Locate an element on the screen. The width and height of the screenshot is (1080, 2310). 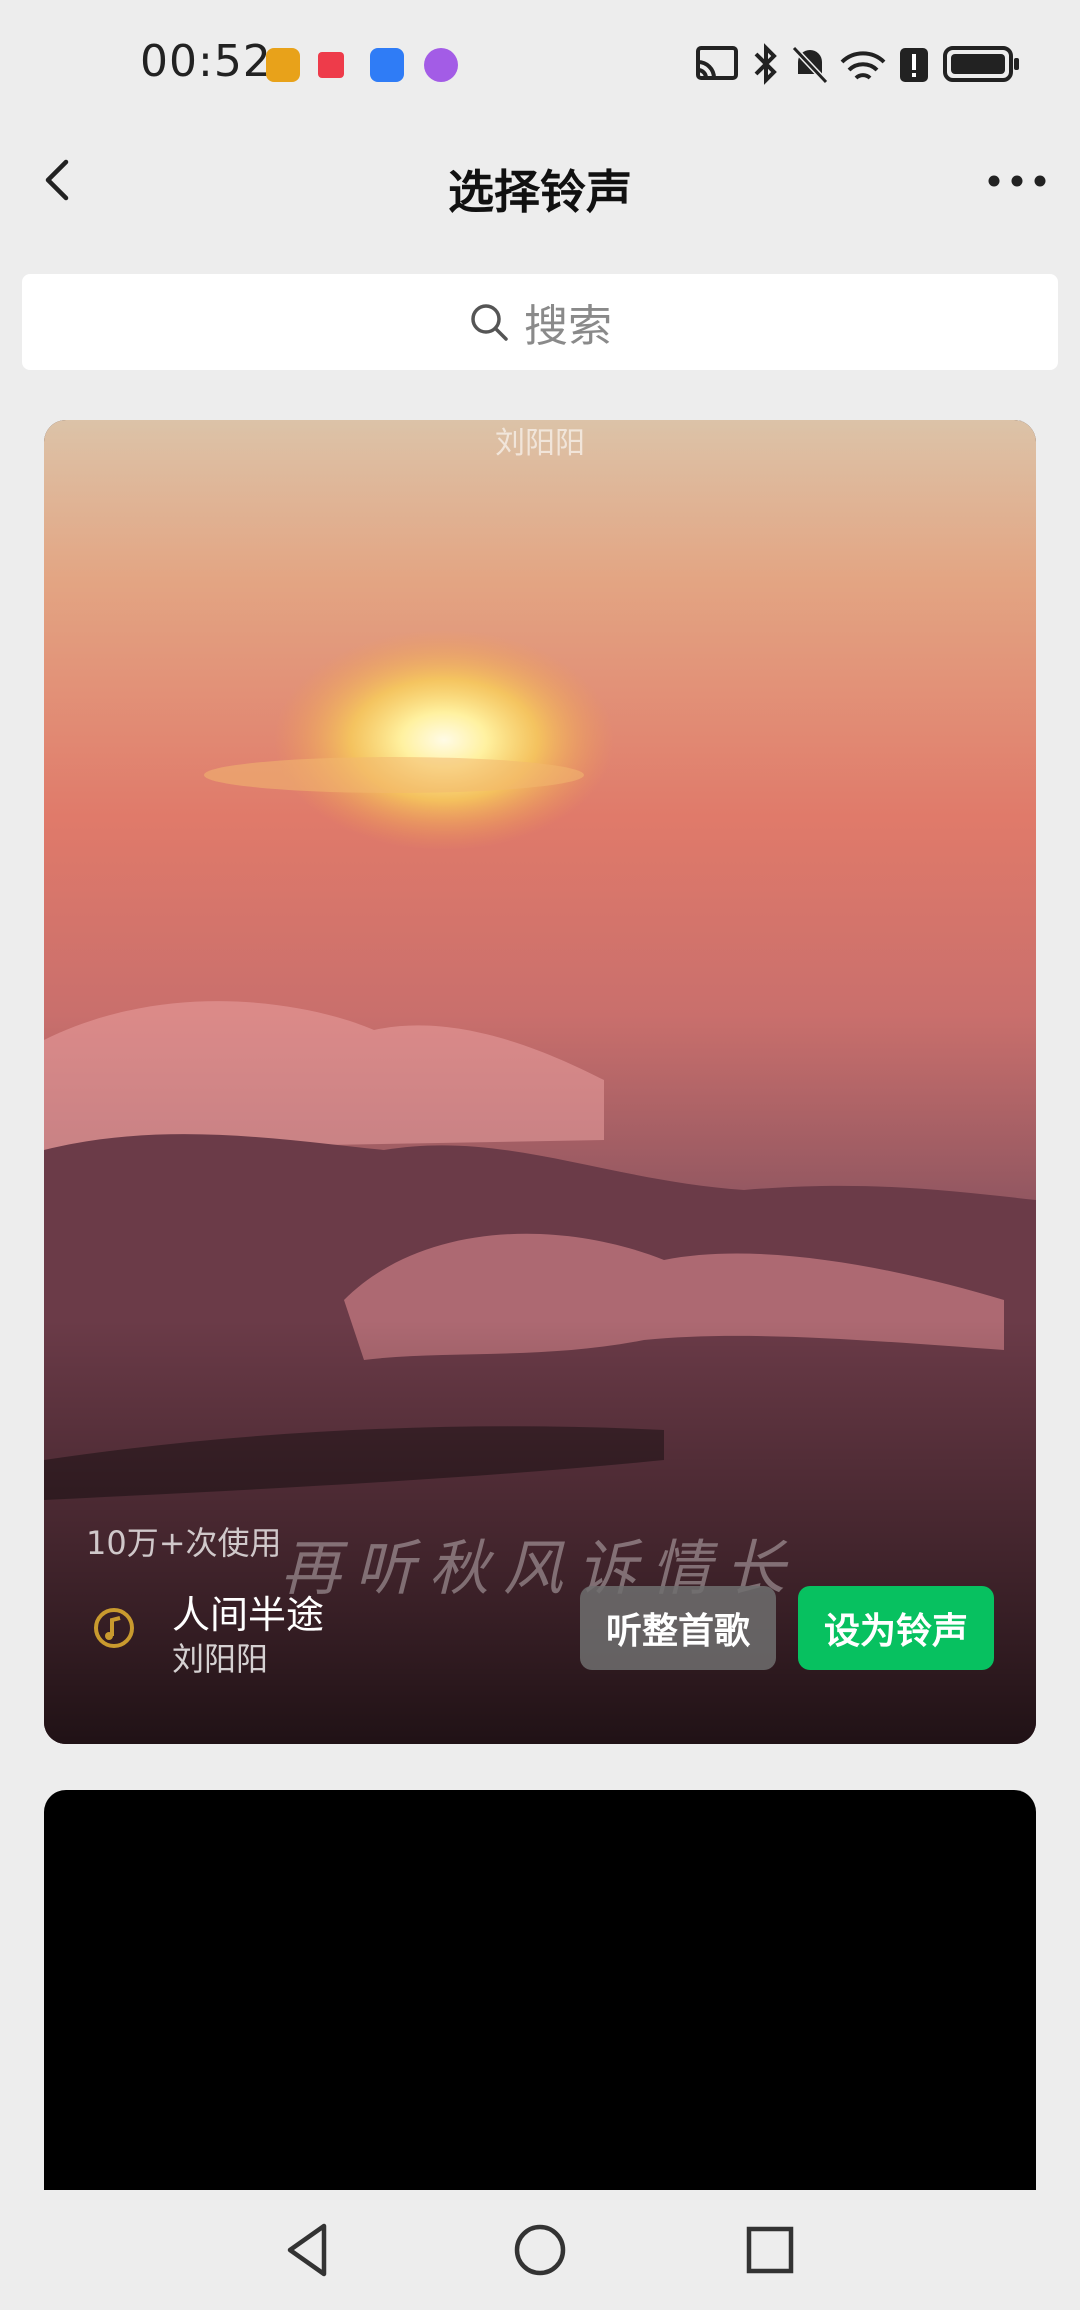
wifi-icon is located at coordinates (863, 65).